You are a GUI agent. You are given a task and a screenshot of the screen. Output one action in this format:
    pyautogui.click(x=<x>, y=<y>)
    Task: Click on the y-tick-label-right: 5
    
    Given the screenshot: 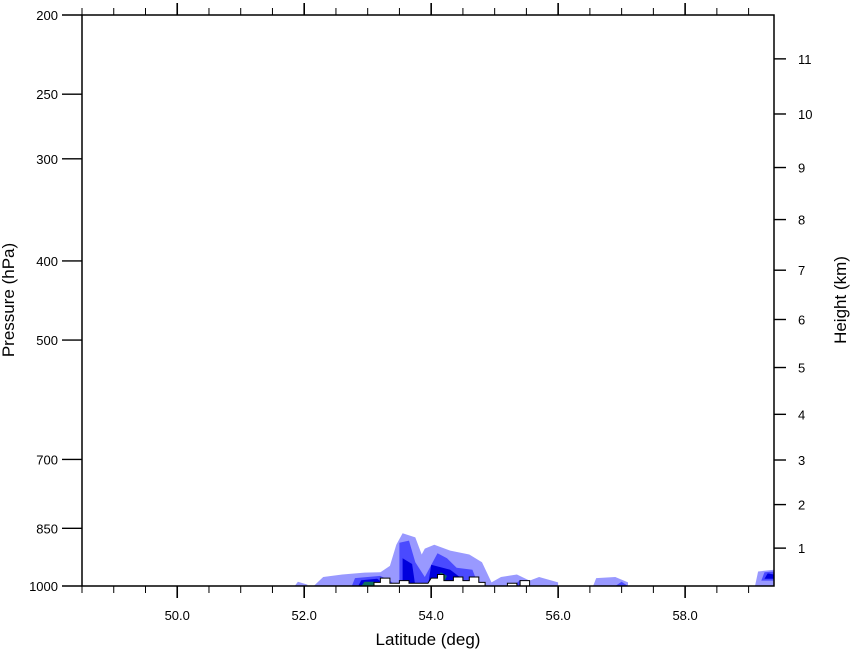 What is the action you would take?
    pyautogui.click(x=801, y=368)
    